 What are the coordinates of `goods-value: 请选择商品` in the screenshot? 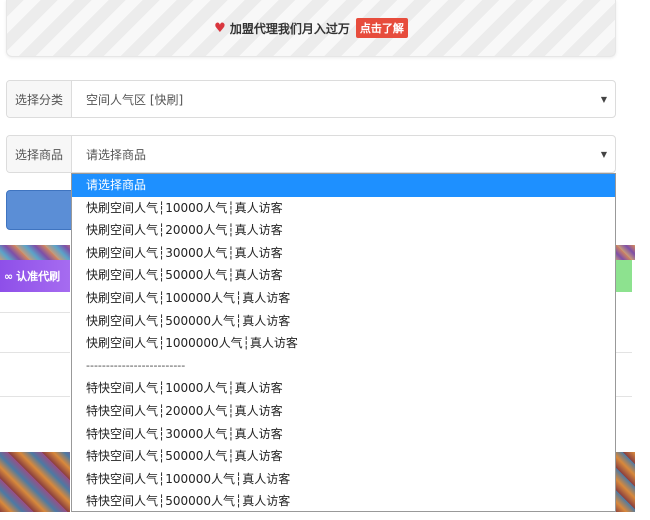 It's located at (332, 154).